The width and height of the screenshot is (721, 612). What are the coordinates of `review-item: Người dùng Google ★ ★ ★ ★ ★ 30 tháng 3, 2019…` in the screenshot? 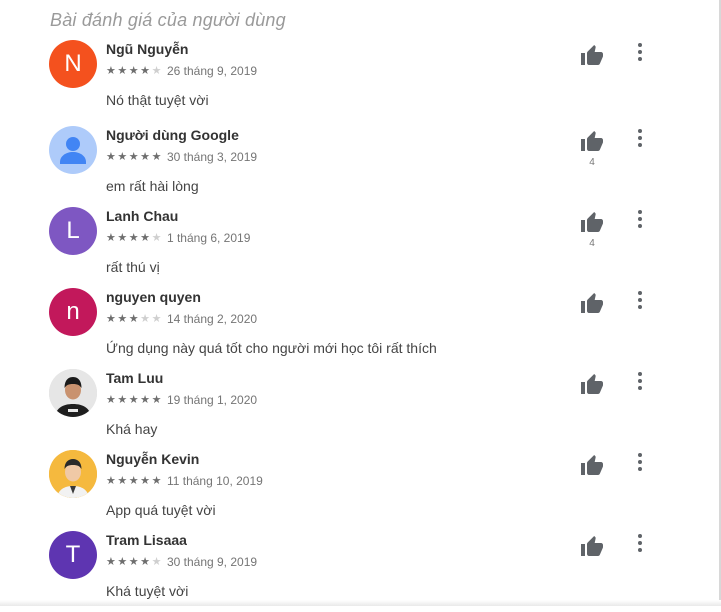 It's located at (350, 166).